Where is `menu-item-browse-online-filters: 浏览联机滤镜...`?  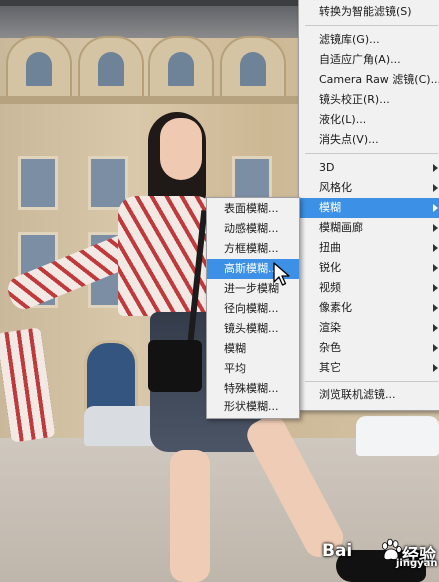
menu-item-browse-online-filters: 浏览联机滤镜... is located at coordinates (369, 395).